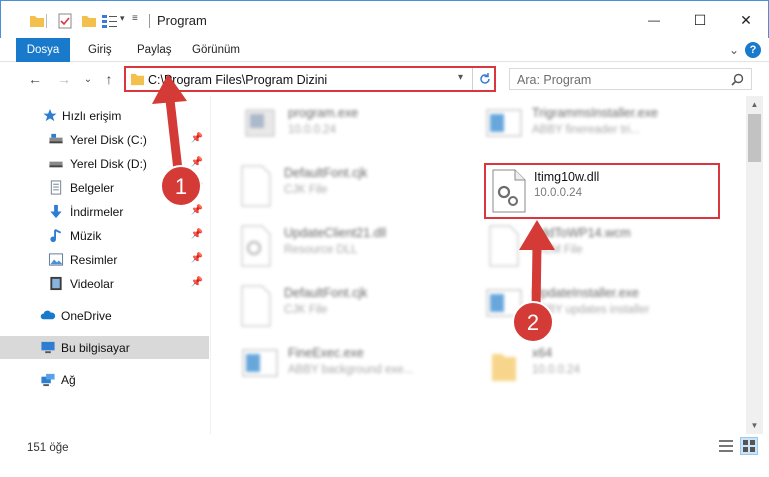  Describe the element at coordinates (110, 21) in the screenshot. I see `customize-view-icon` at that location.